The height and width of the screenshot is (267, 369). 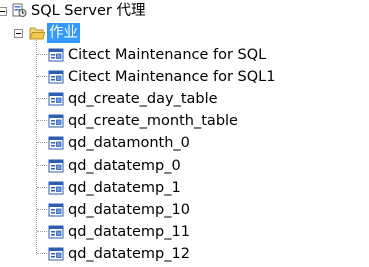 I want to click on tree-node-job: qd_datatemp_1, so click(x=184, y=188).